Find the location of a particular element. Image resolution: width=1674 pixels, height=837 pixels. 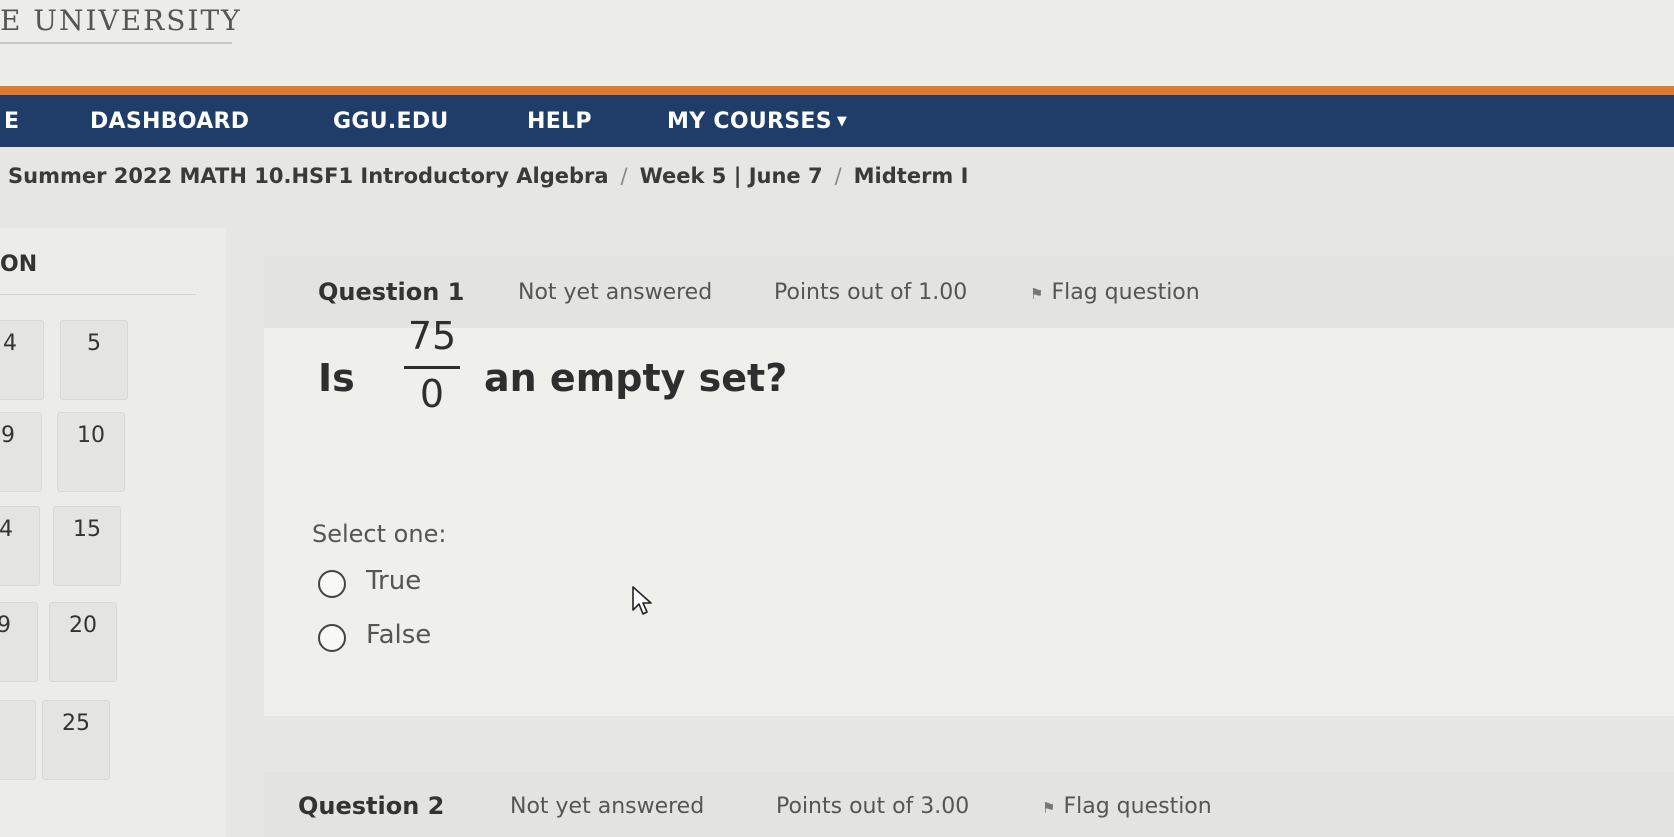

brand-underline is located at coordinates (116, 43).